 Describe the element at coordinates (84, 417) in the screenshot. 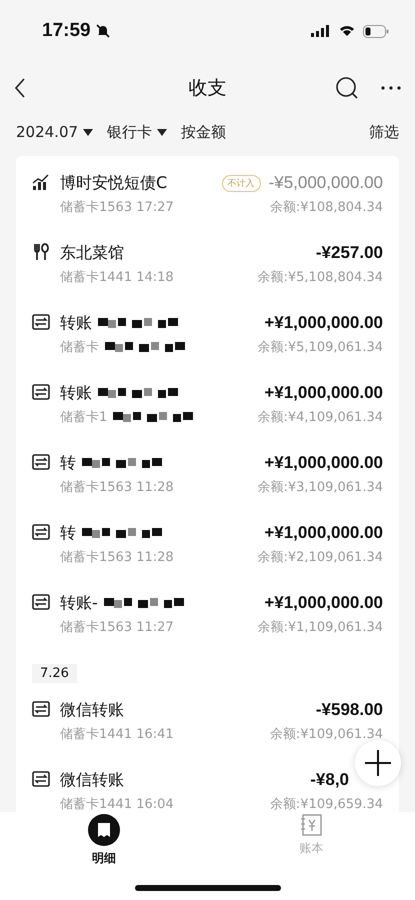

I see `card-and-time: 储蓄卡1` at that location.